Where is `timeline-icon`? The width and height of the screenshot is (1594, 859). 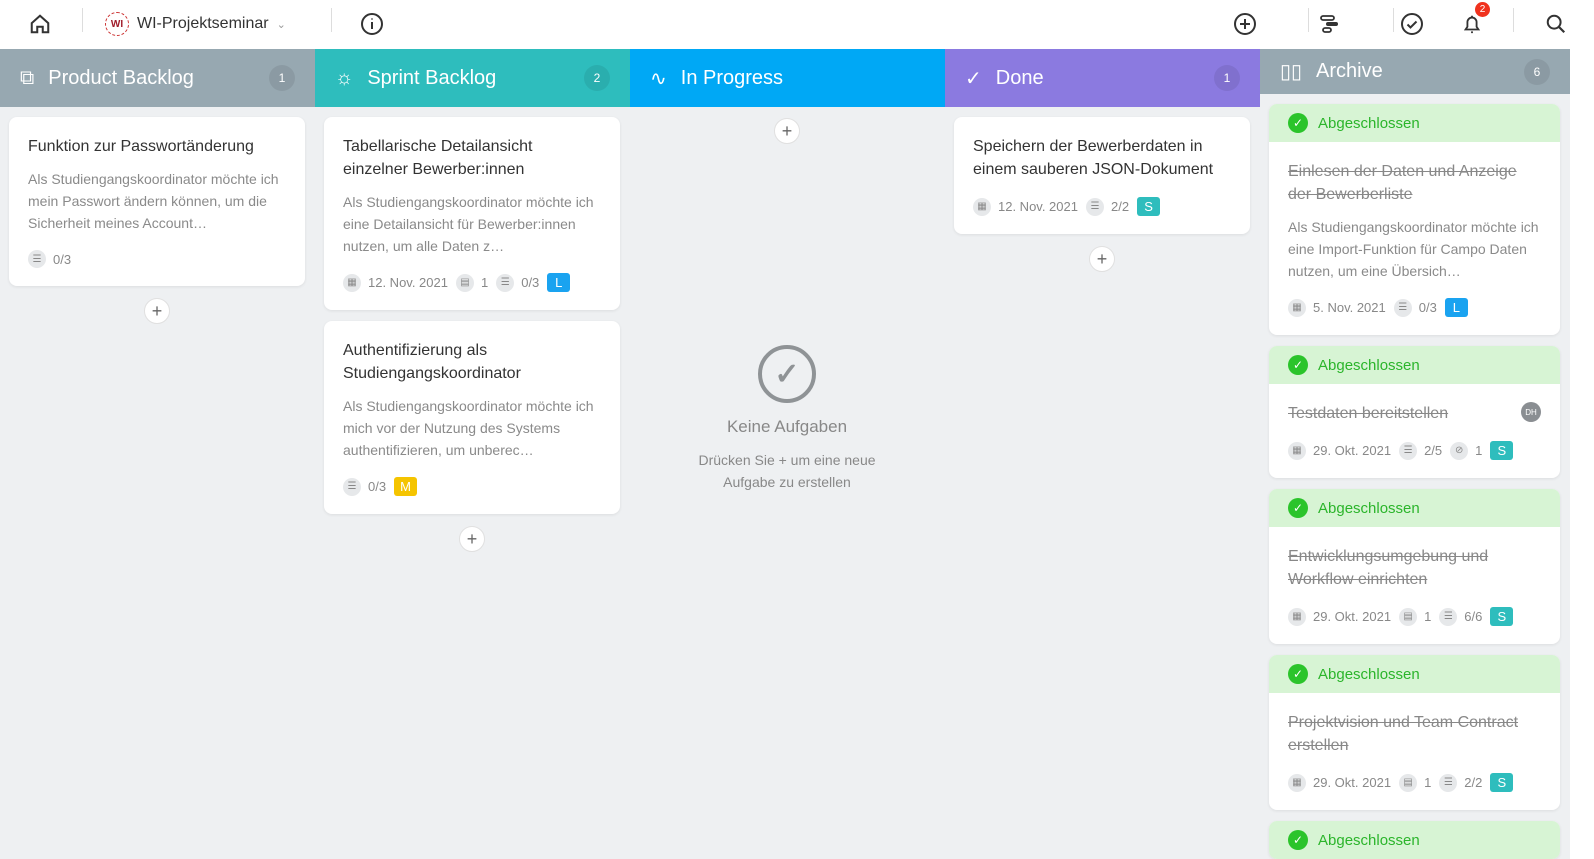
timeline-icon is located at coordinates (1329, 24).